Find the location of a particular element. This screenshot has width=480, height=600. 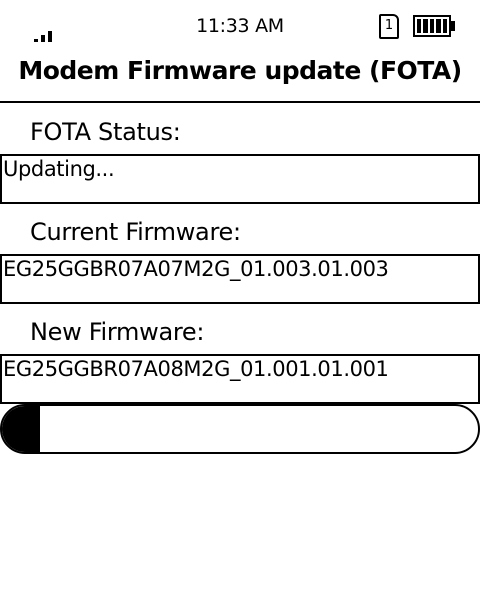

status-bar: 11:33 AM 1 is located at coordinates (240, 25).